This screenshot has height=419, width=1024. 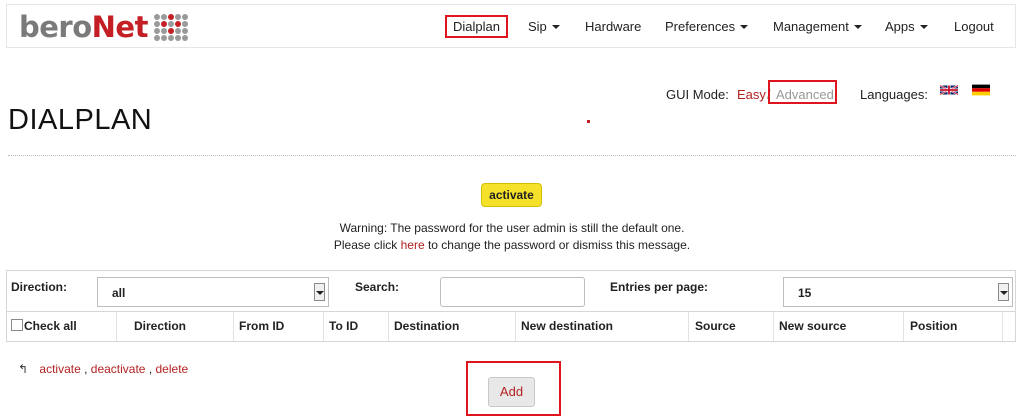 What do you see at coordinates (811, 26) in the screenshot?
I see `nav-management-label: Management` at bounding box center [811, 26].